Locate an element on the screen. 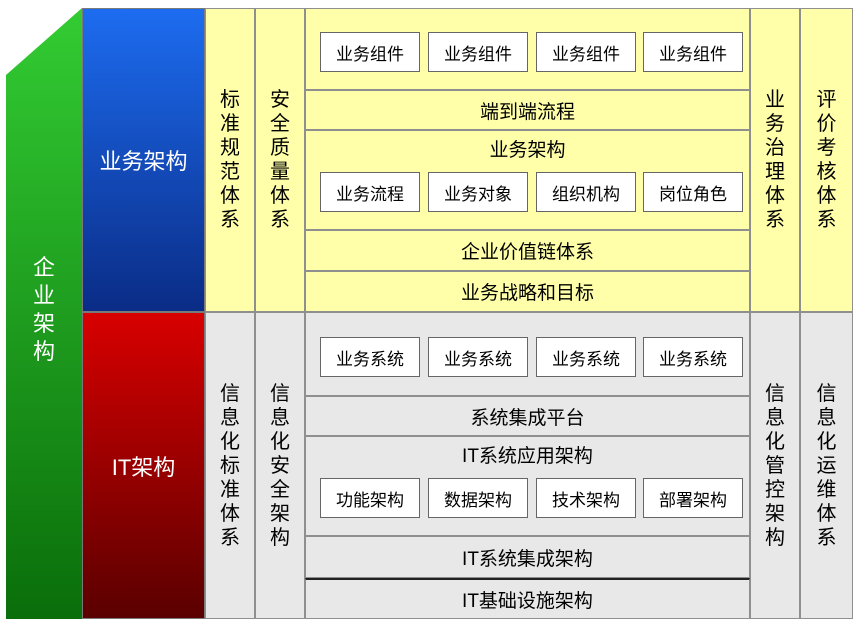  value-chain-band: 企业价值链体系 is located at coordinates (527, 250).